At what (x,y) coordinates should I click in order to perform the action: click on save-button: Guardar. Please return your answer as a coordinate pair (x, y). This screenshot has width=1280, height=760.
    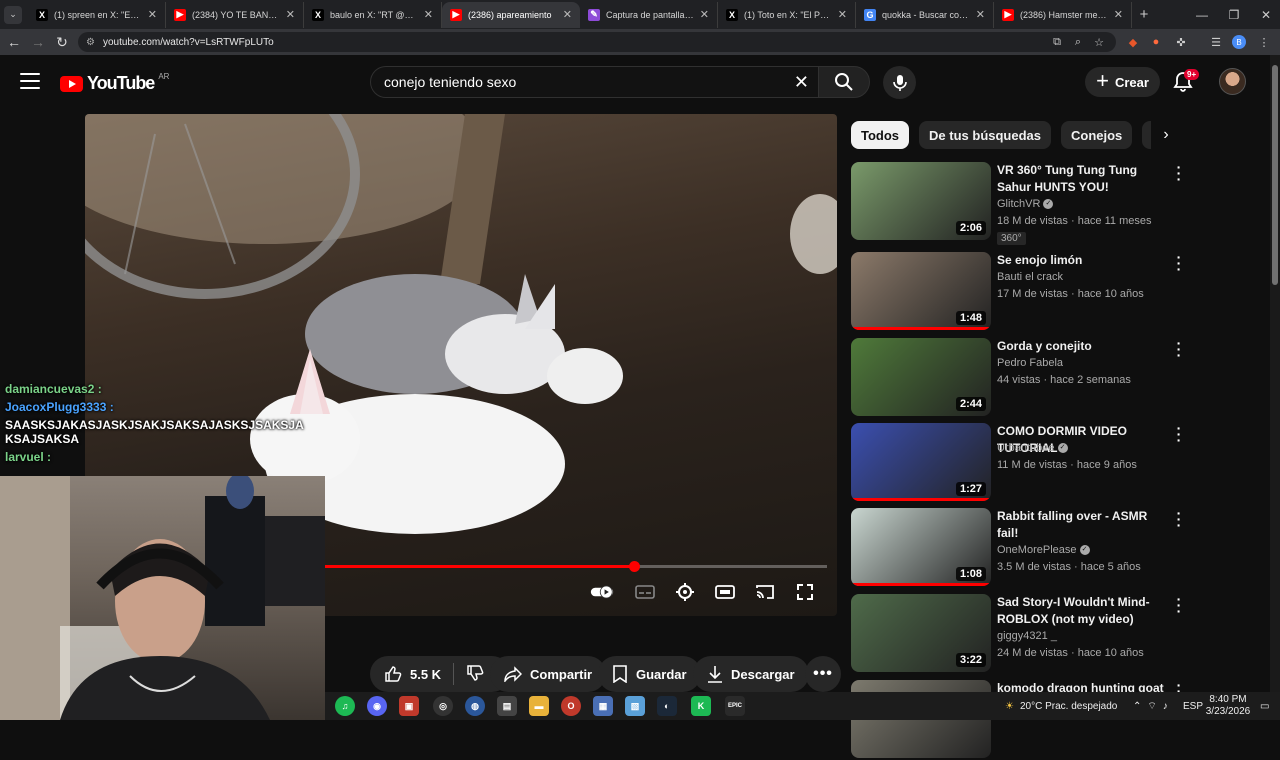
    Looking at the image, I should click on (649, 674).